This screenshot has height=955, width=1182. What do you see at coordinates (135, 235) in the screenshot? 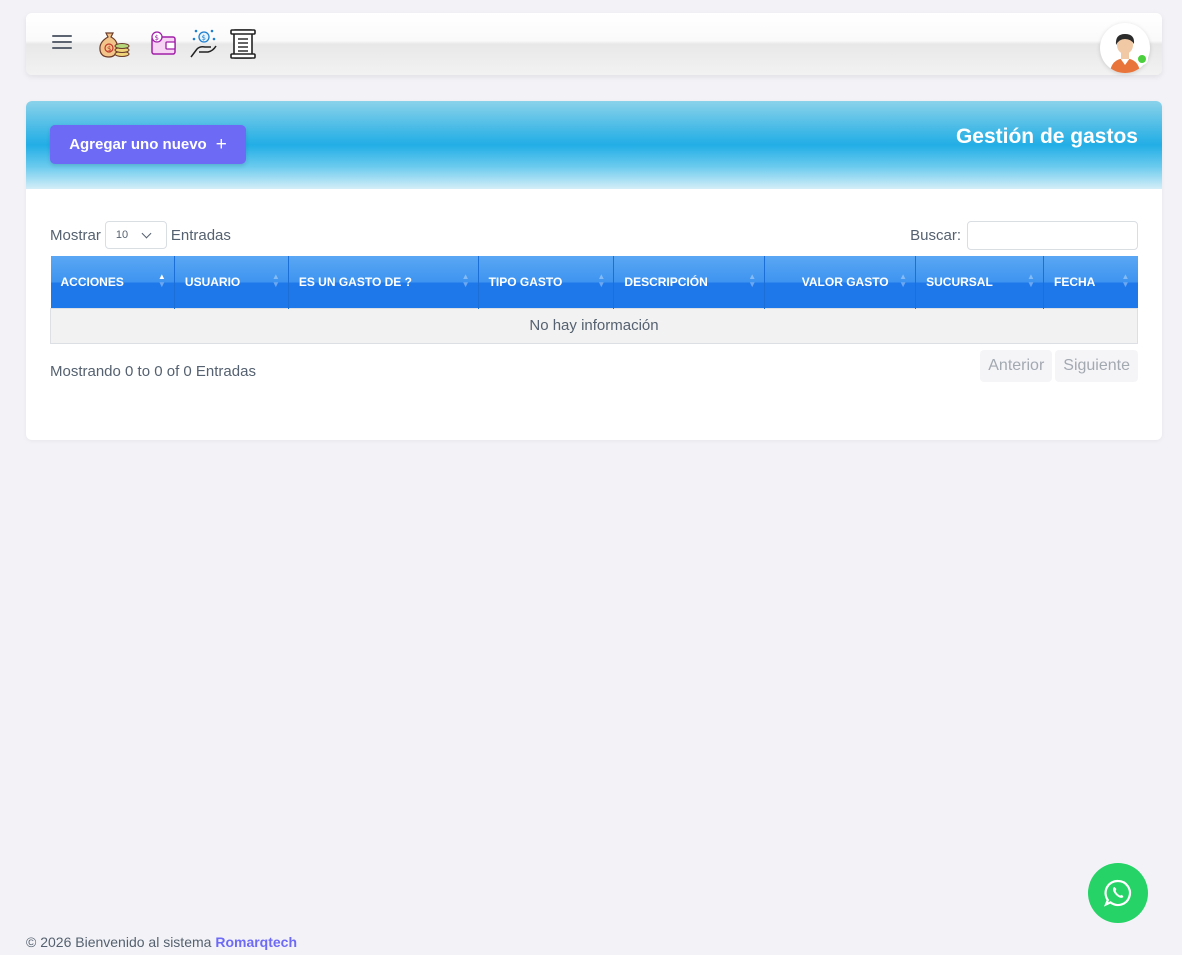
I see `entries-length-select: 10` at bounding box center [135, 235].